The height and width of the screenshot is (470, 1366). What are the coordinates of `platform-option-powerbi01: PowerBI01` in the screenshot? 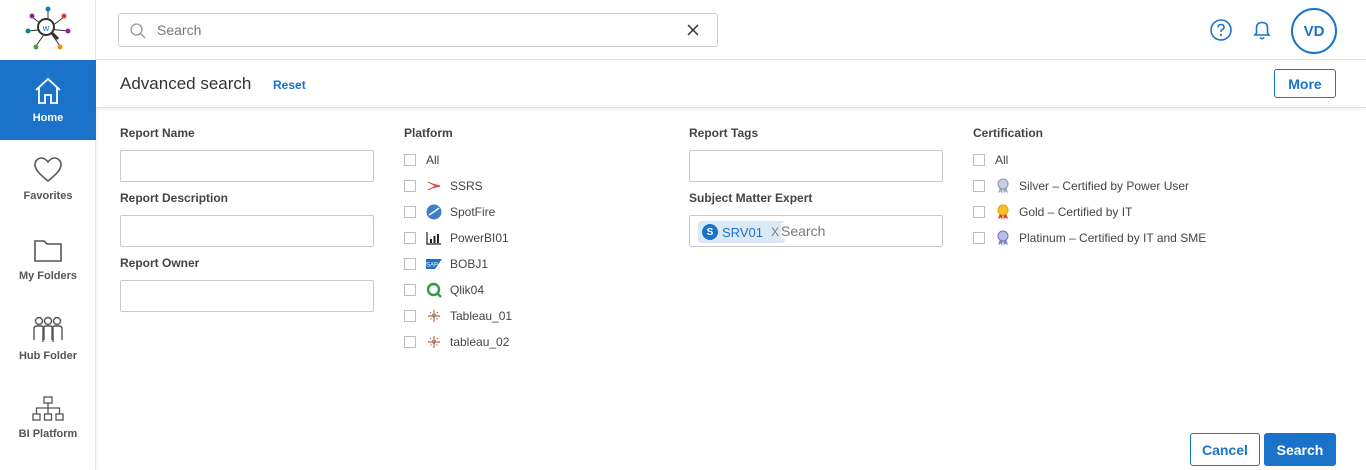 It's located at (458, 238).